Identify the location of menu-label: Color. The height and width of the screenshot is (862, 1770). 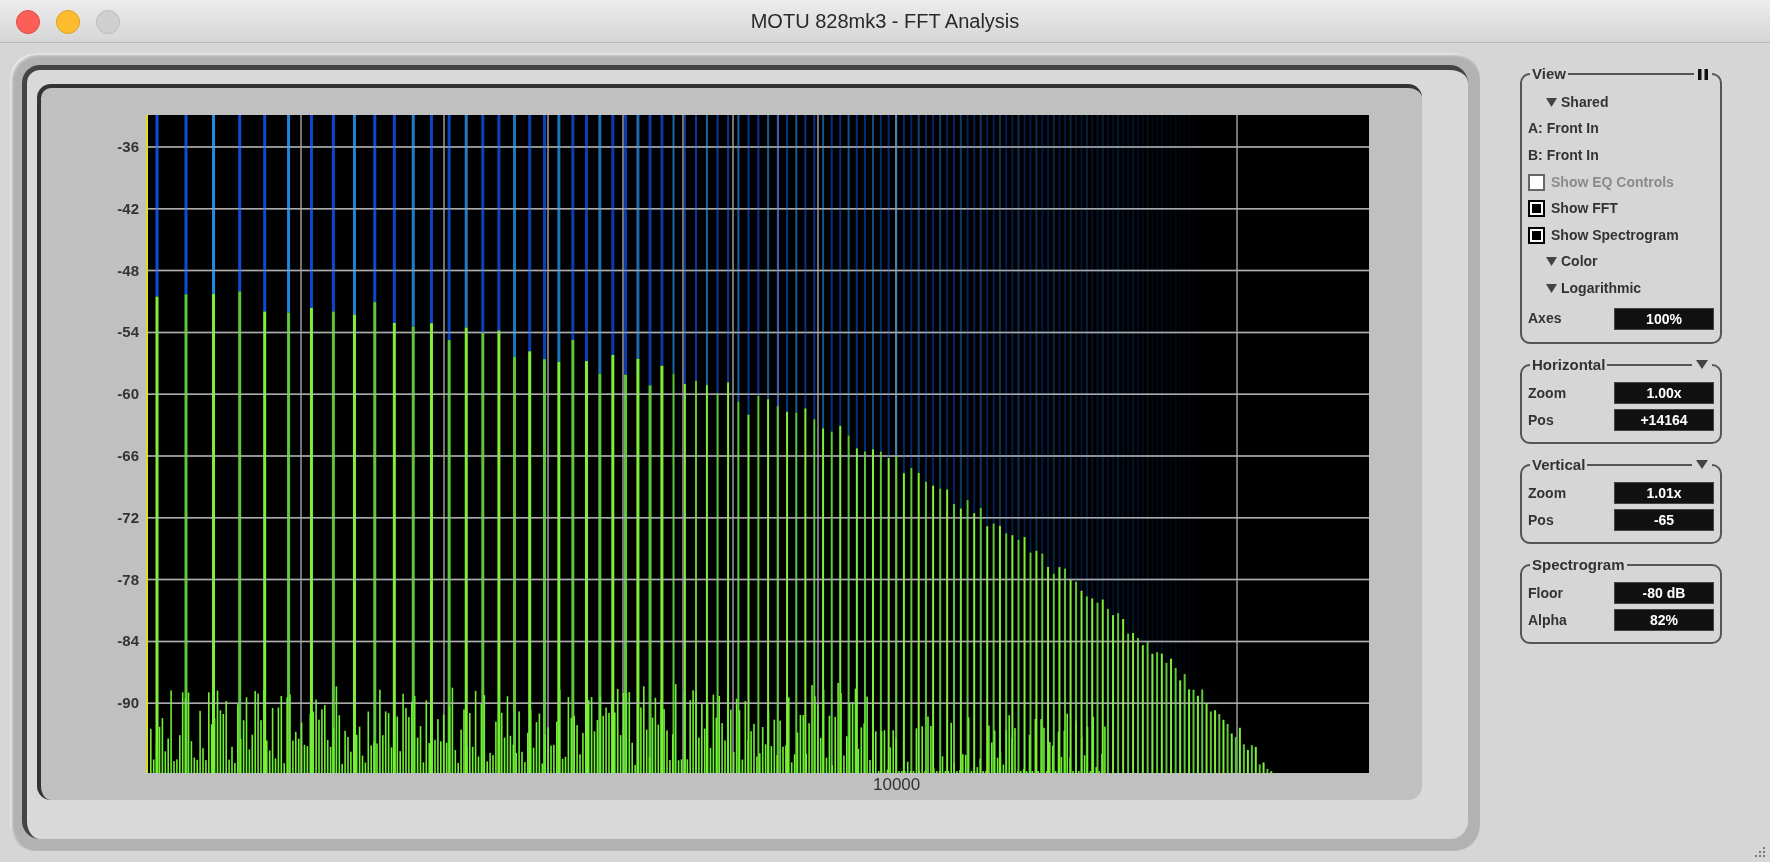
(1579, 262).